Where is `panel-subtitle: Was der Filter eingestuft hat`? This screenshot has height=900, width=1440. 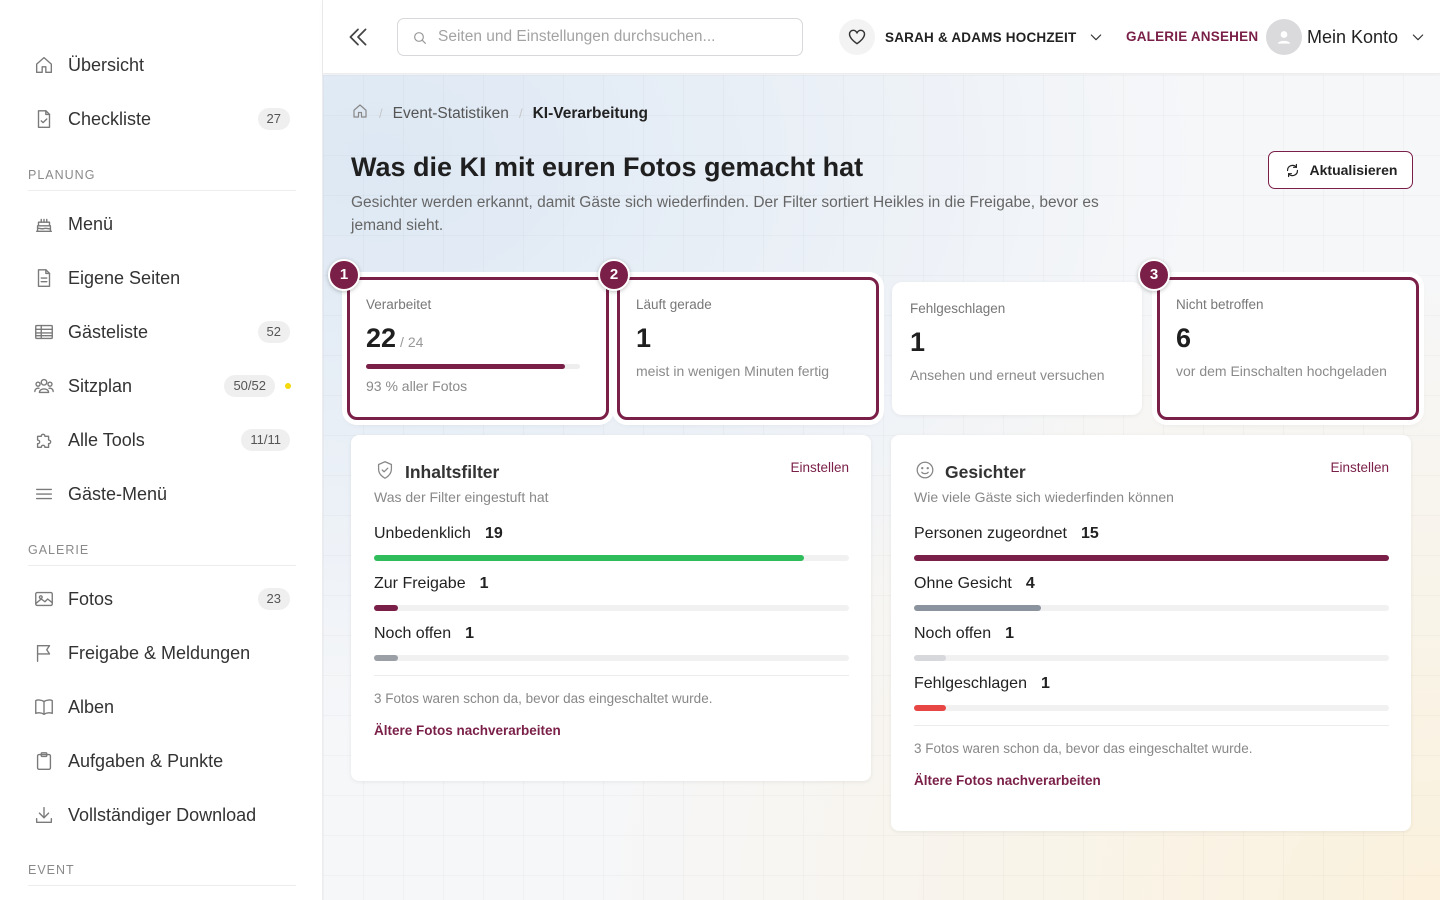 panel-subtitle: Was der Filter eingestuft hat is located at coordinates (461, 497).